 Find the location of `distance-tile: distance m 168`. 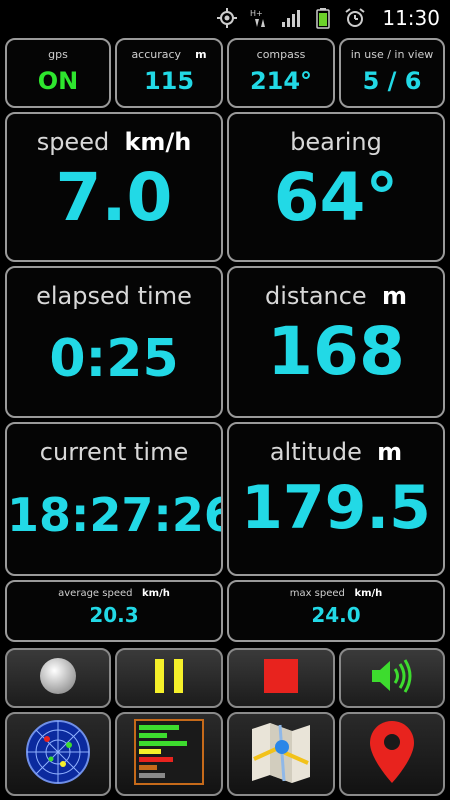

distance-tile: distance m 168 is located at coordinates (336, 342).